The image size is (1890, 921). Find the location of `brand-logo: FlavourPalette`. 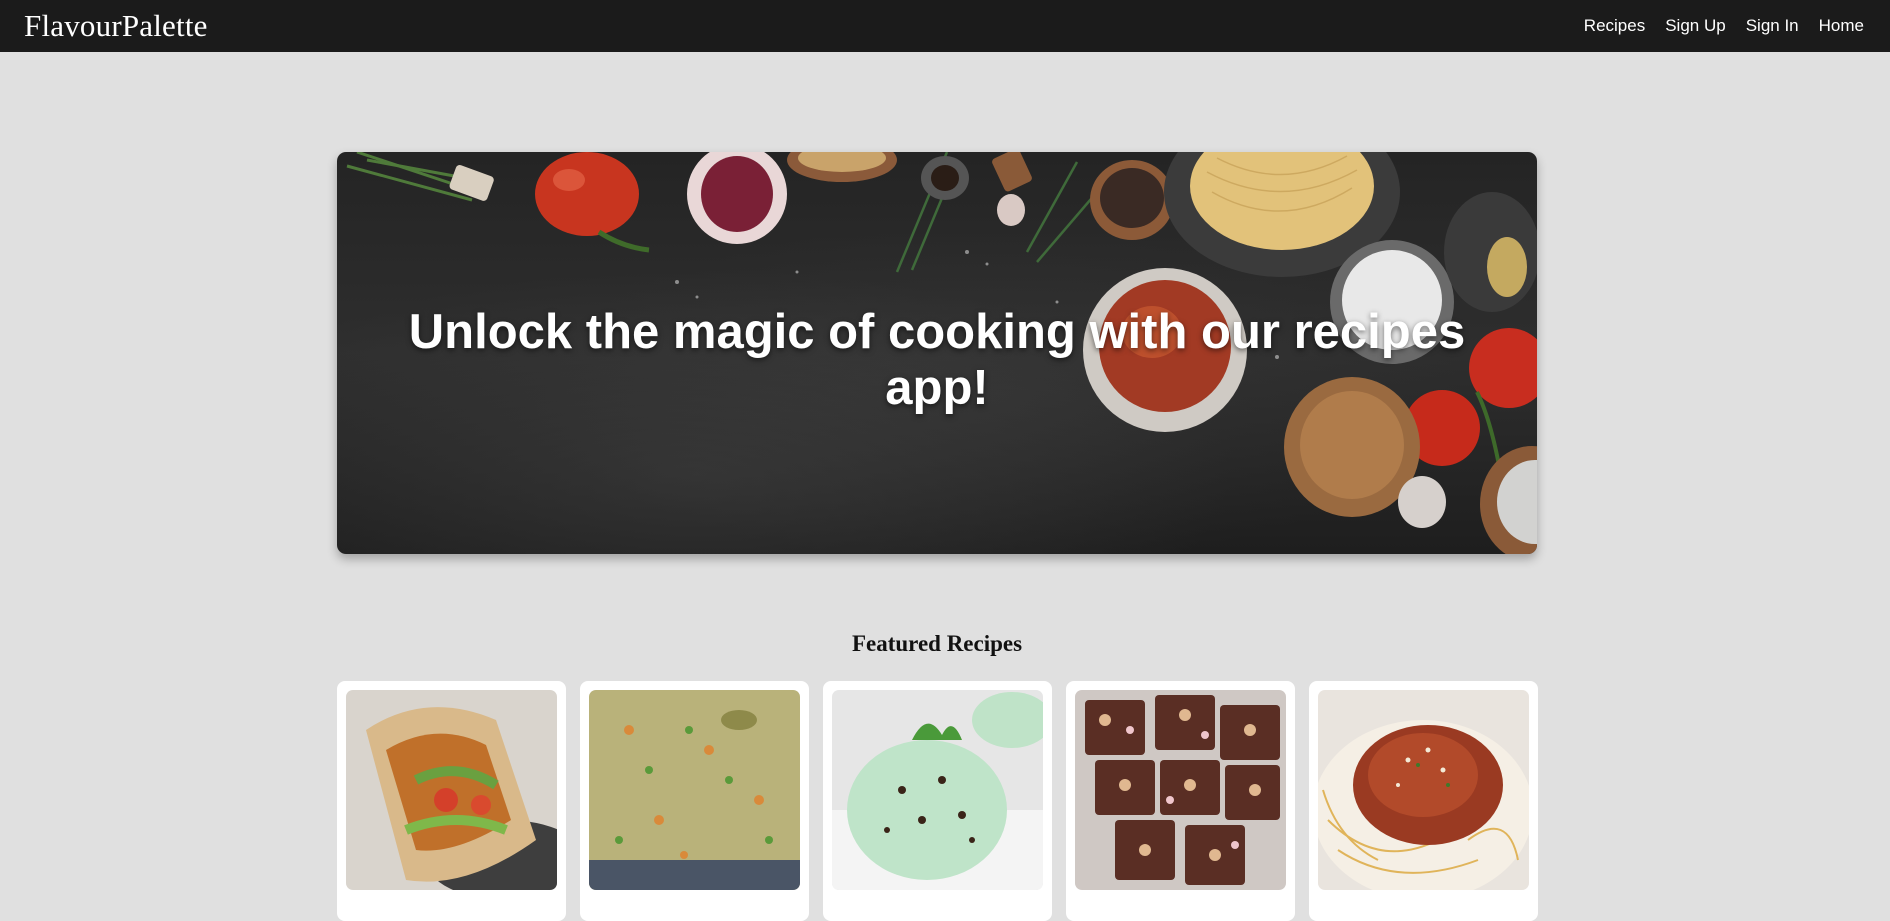

brand-logo: FlavourPalette is located at coordinates (116, 26).